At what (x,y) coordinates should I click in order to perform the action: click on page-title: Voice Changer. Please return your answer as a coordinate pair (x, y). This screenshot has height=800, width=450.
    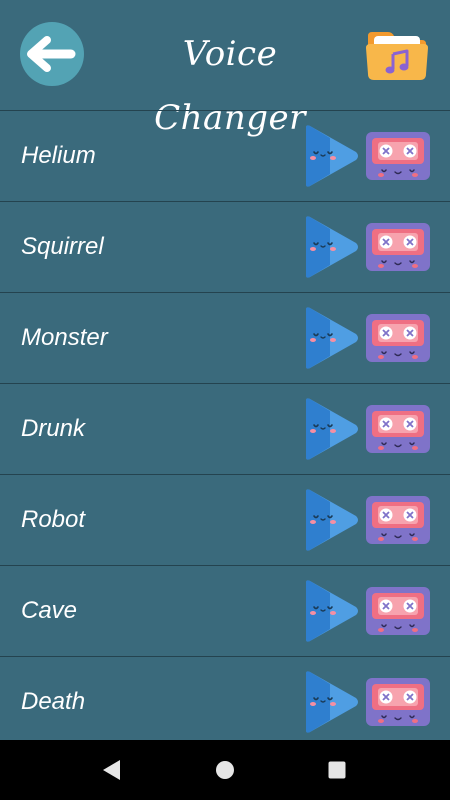
    Looking at the image, I should click on (230, 86).